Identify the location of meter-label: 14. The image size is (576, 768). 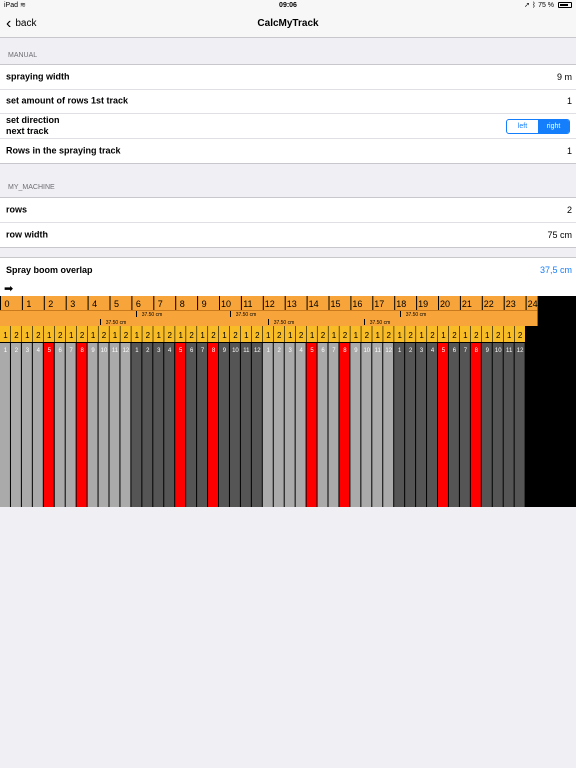
(314, 304).